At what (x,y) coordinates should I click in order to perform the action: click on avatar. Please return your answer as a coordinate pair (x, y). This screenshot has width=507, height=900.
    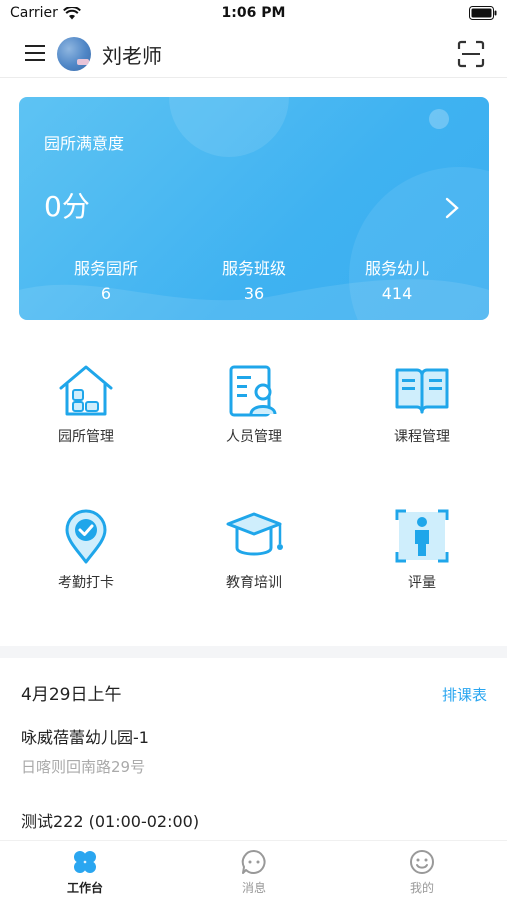
    Looking at the image, I should click on (74, 54).